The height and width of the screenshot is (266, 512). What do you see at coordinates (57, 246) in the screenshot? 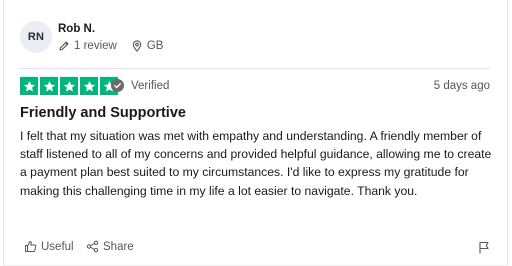
I see `useful-label: Useful` at bounding box center [57, 246].